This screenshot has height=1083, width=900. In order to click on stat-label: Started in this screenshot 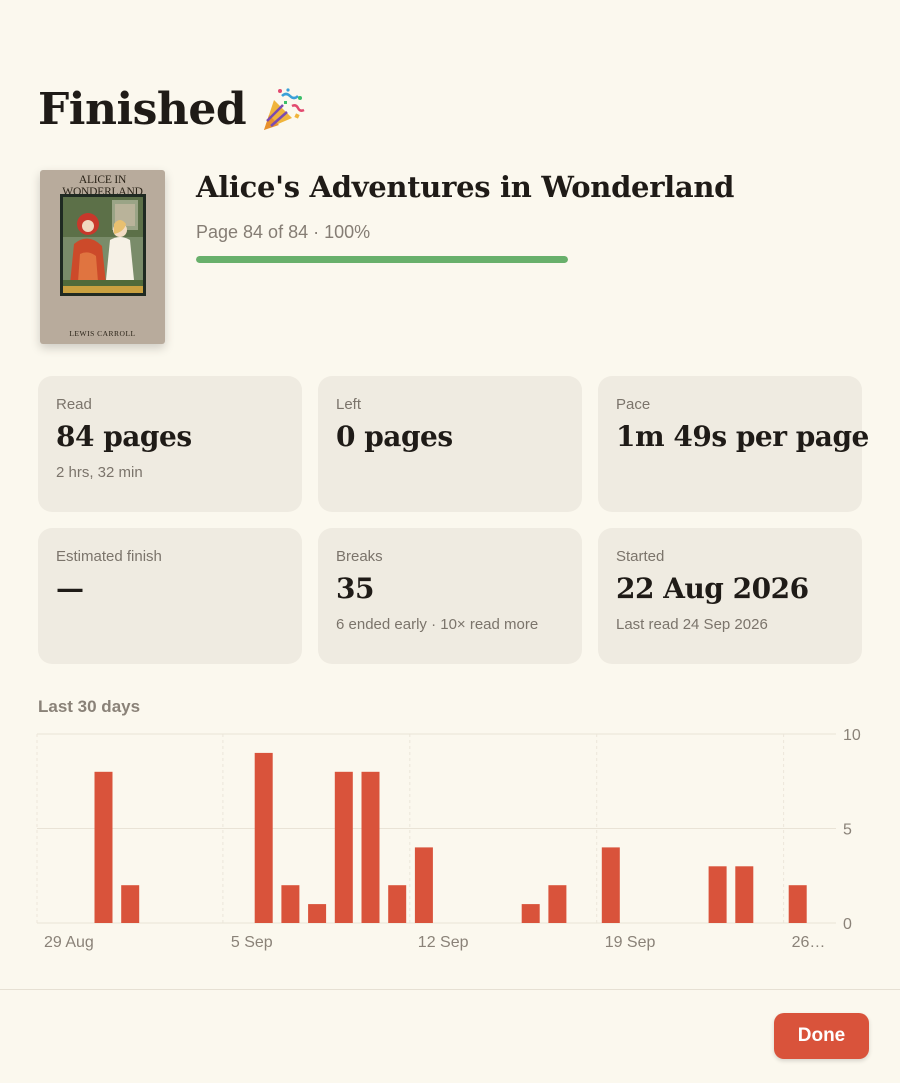, I will do `click(640, 556)`.